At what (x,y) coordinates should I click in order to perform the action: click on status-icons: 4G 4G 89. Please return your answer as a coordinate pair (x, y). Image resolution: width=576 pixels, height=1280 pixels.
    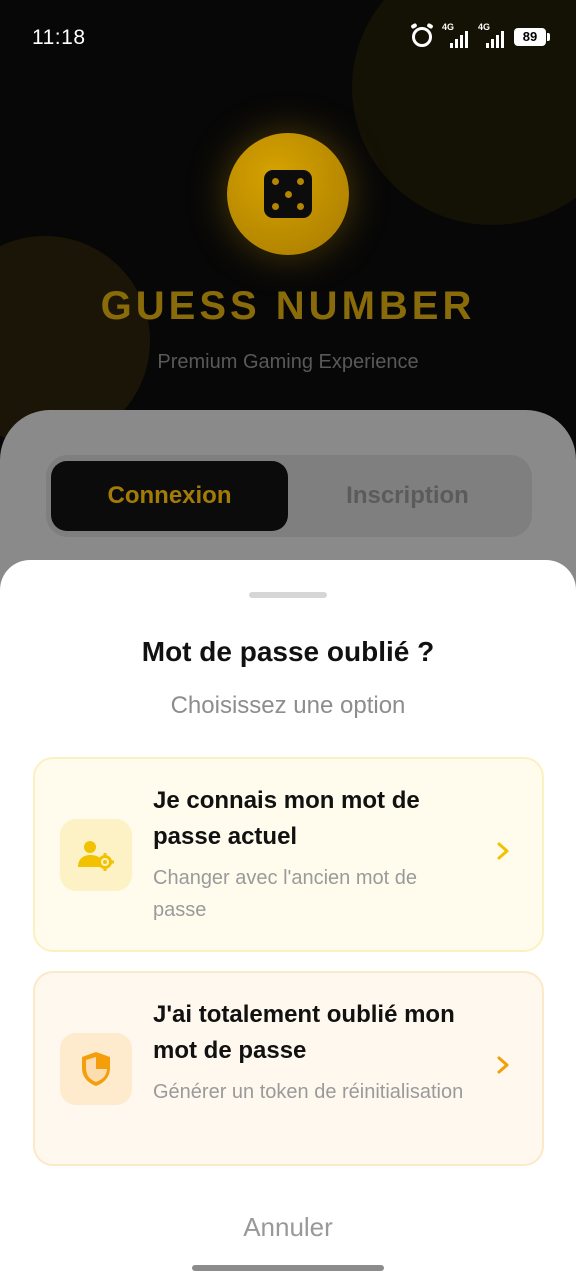
    Looking at the image, I should click on (481, 35).